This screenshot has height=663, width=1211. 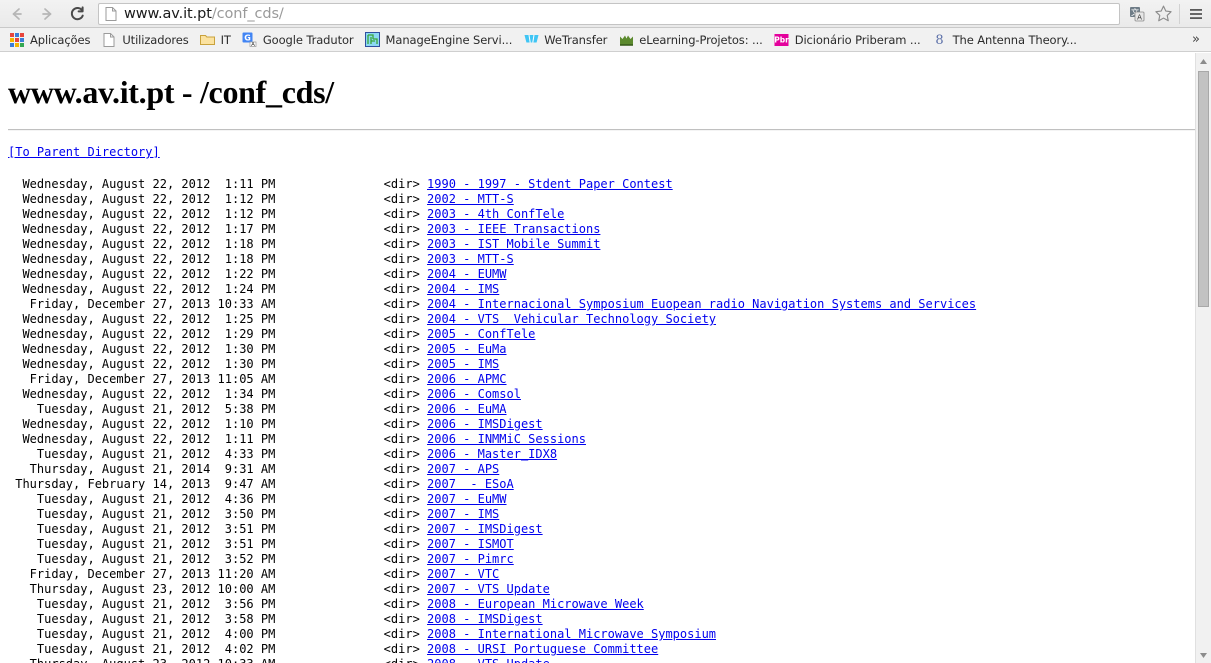 I want to click on scrollbar-track, so click(x=1203, y=358).